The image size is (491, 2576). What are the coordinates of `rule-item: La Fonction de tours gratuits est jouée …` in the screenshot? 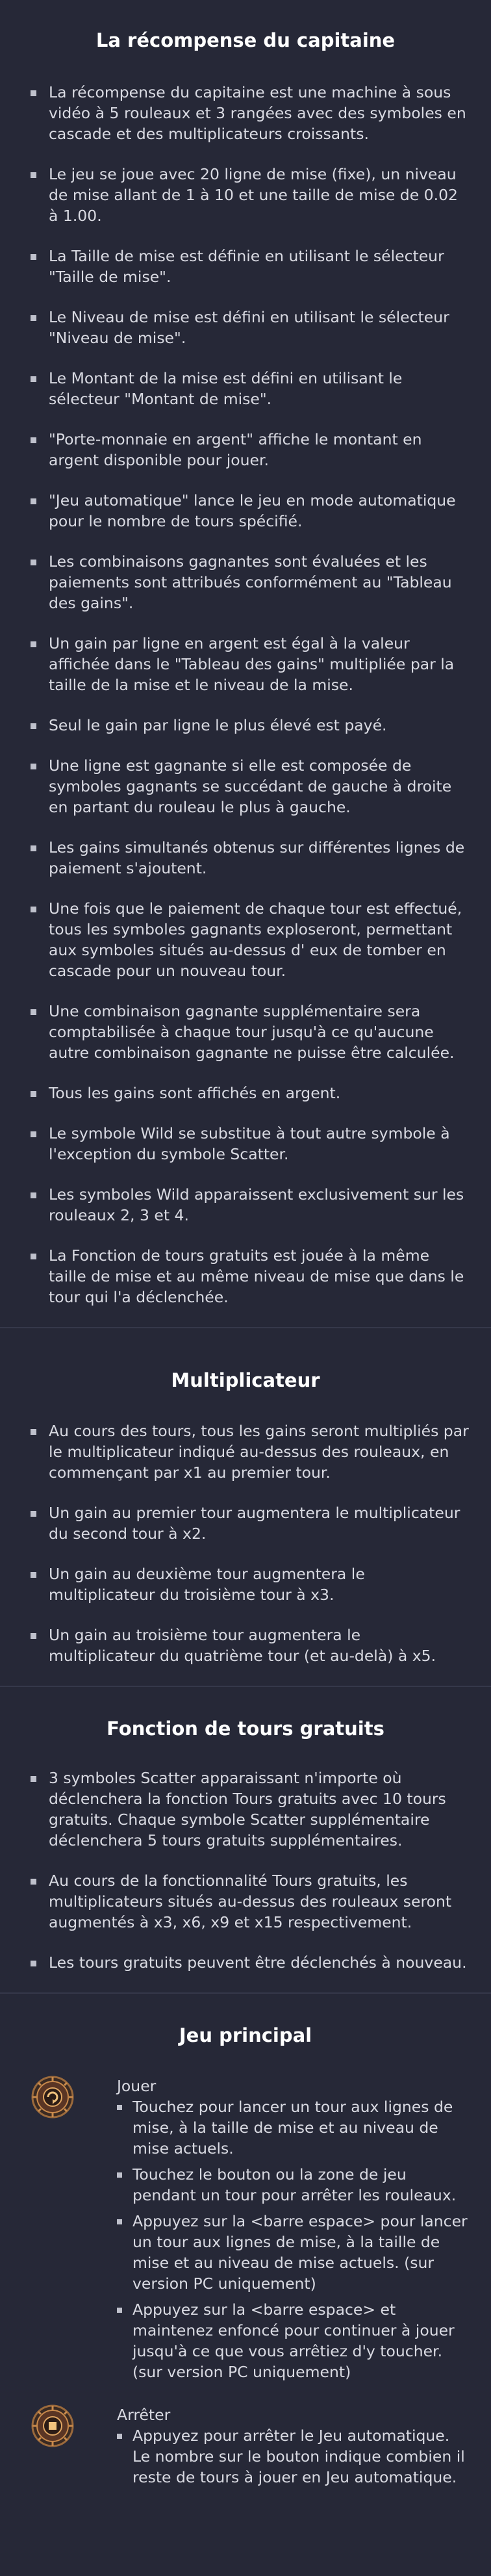 It's located at (245, 1276).